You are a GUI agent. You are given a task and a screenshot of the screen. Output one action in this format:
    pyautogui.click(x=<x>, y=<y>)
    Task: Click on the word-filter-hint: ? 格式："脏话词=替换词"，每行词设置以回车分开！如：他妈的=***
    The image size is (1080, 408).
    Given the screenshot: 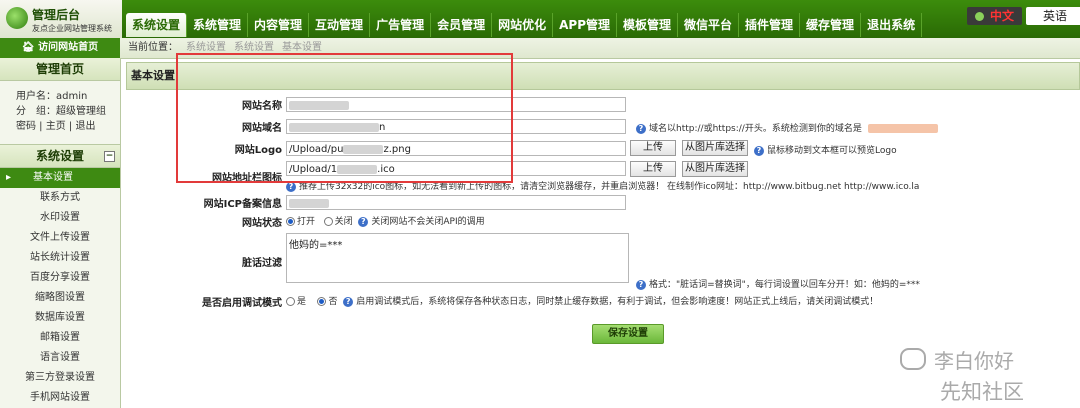 What is the action you would take?
    pyautogui.click(x=778, y=283)
    